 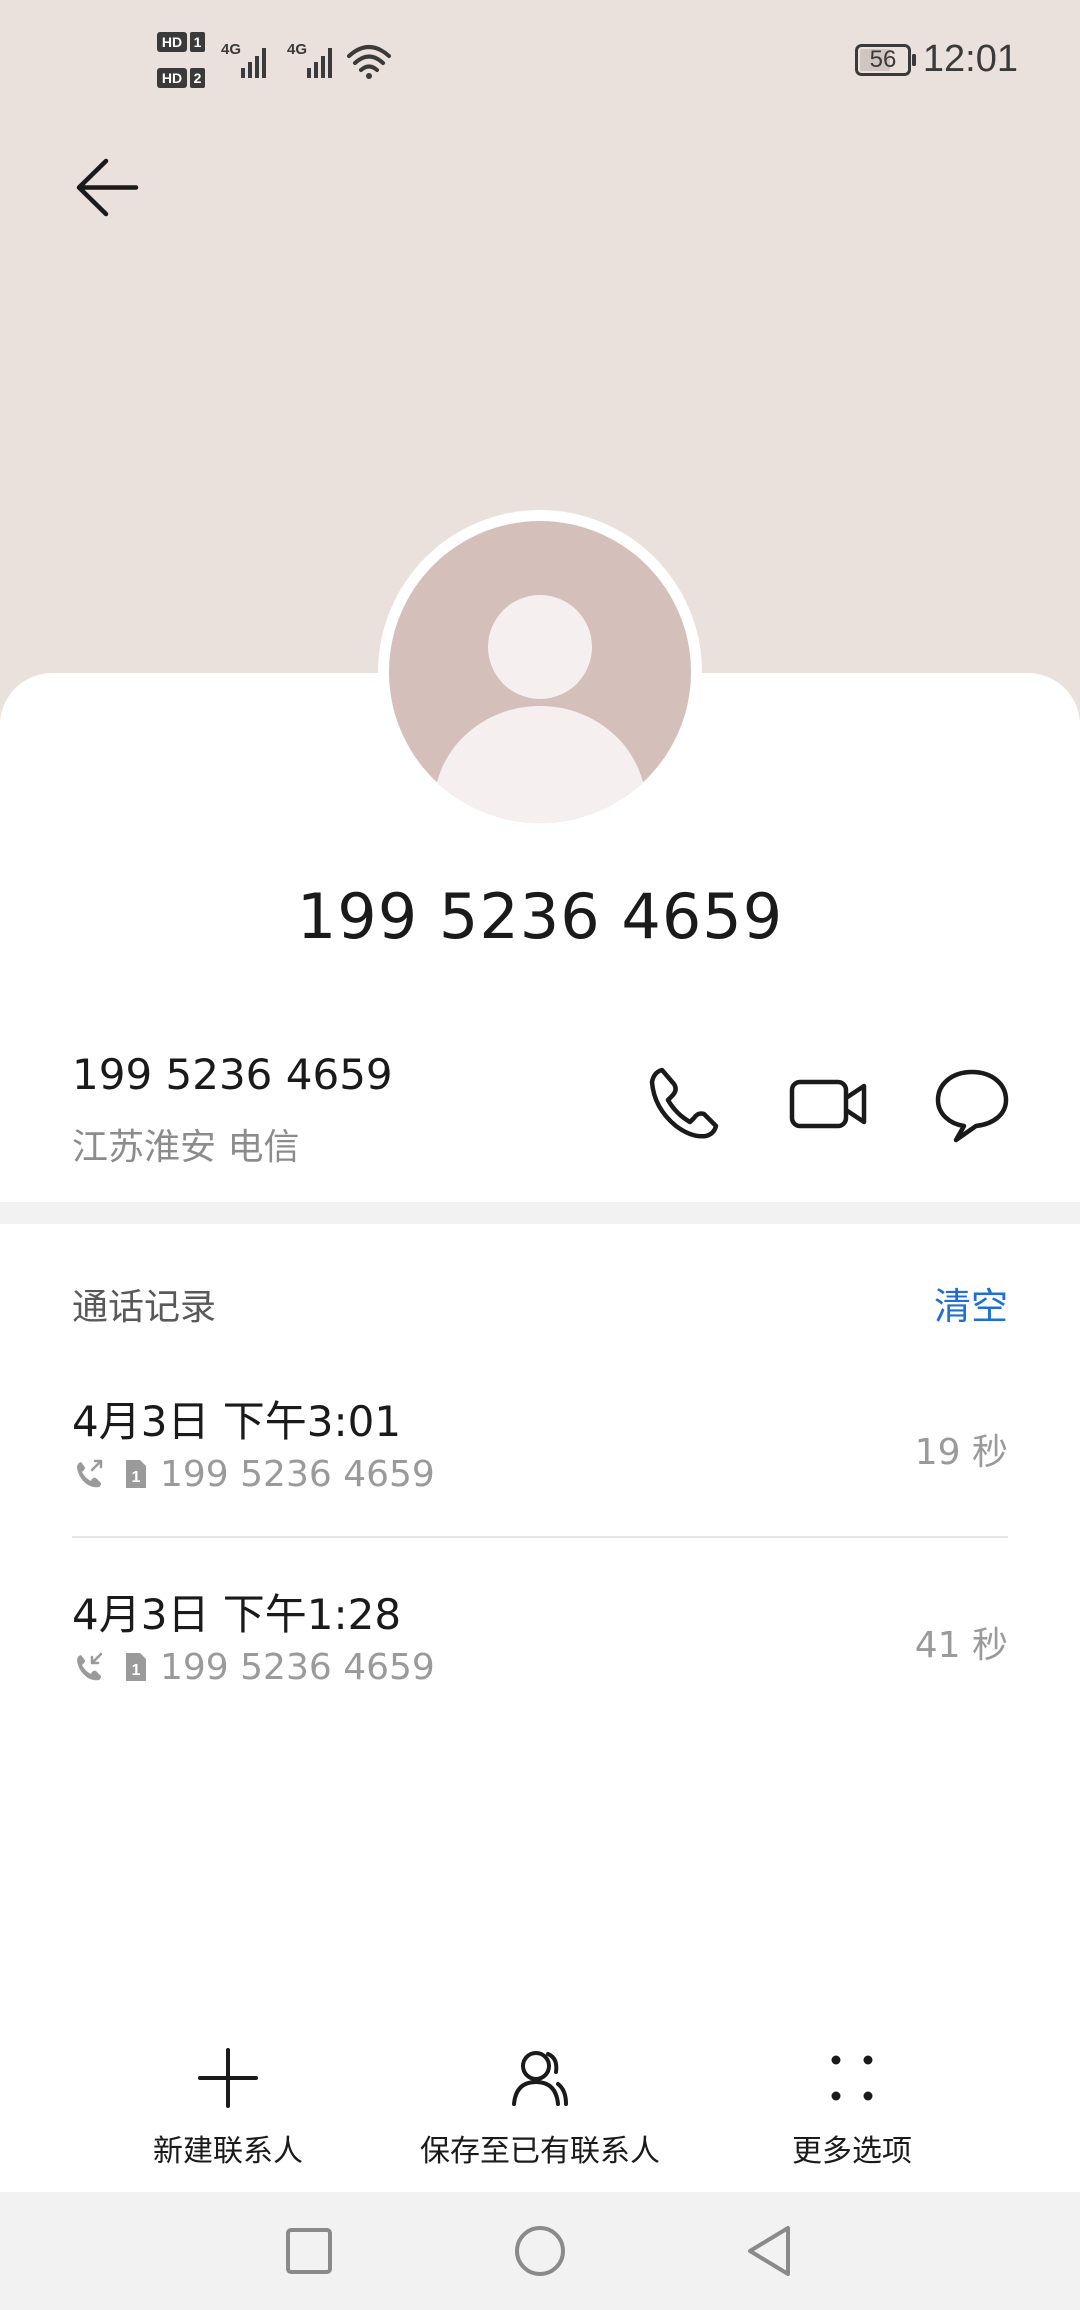 What do you see at coordinates (198, 78) in the screenshot?
I see `svg-text: 2` at bounding box center [198, 78].